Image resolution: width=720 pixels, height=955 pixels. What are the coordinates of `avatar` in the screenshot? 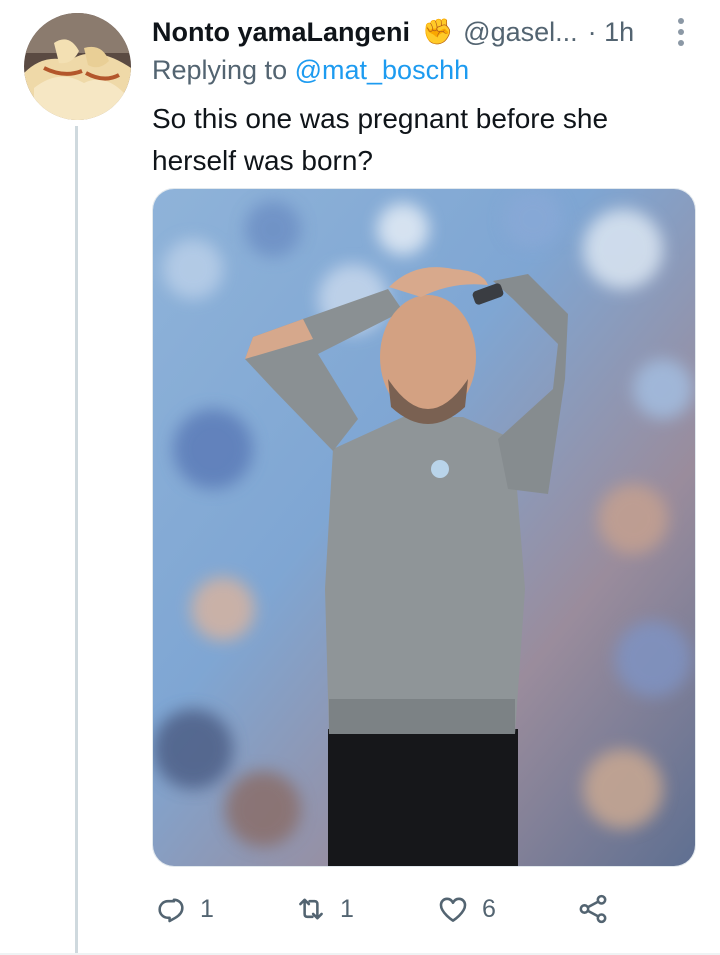 It's located at (77, 66).